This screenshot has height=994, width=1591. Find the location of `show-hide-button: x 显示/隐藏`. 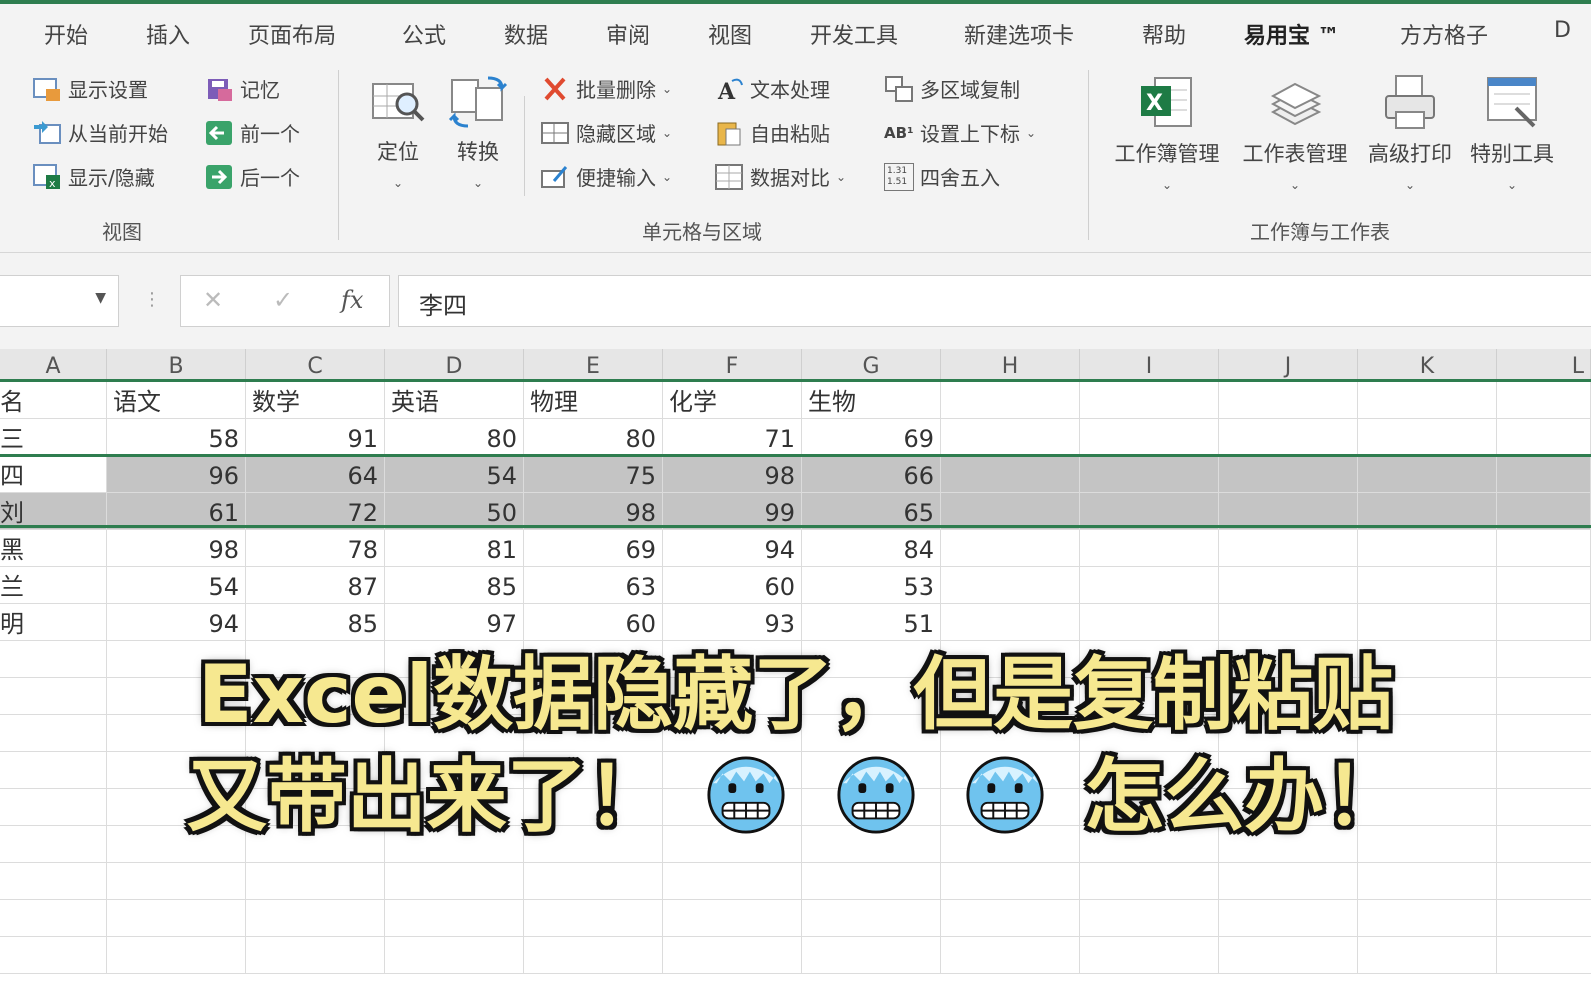

show-hide-button: x 显示/隐藏 is located at coordinates (93, 176).